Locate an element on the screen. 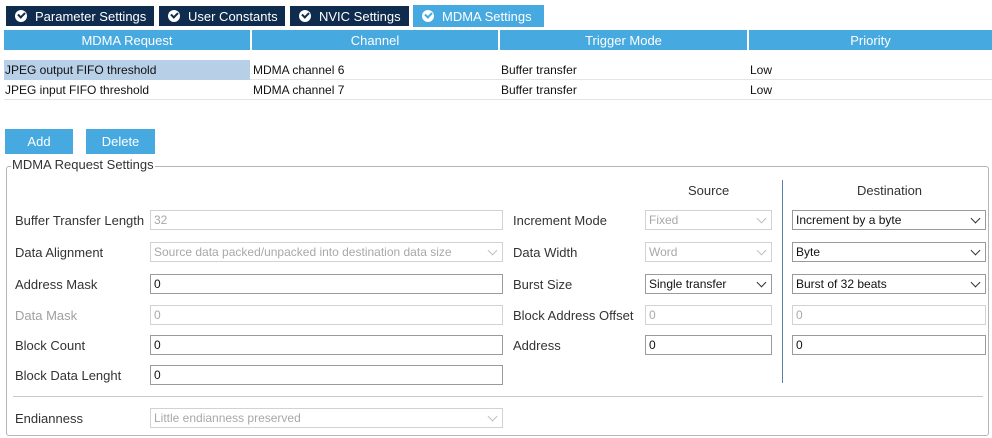  source-increment-mode-value: Fixed is located at coordinates (664, 220).